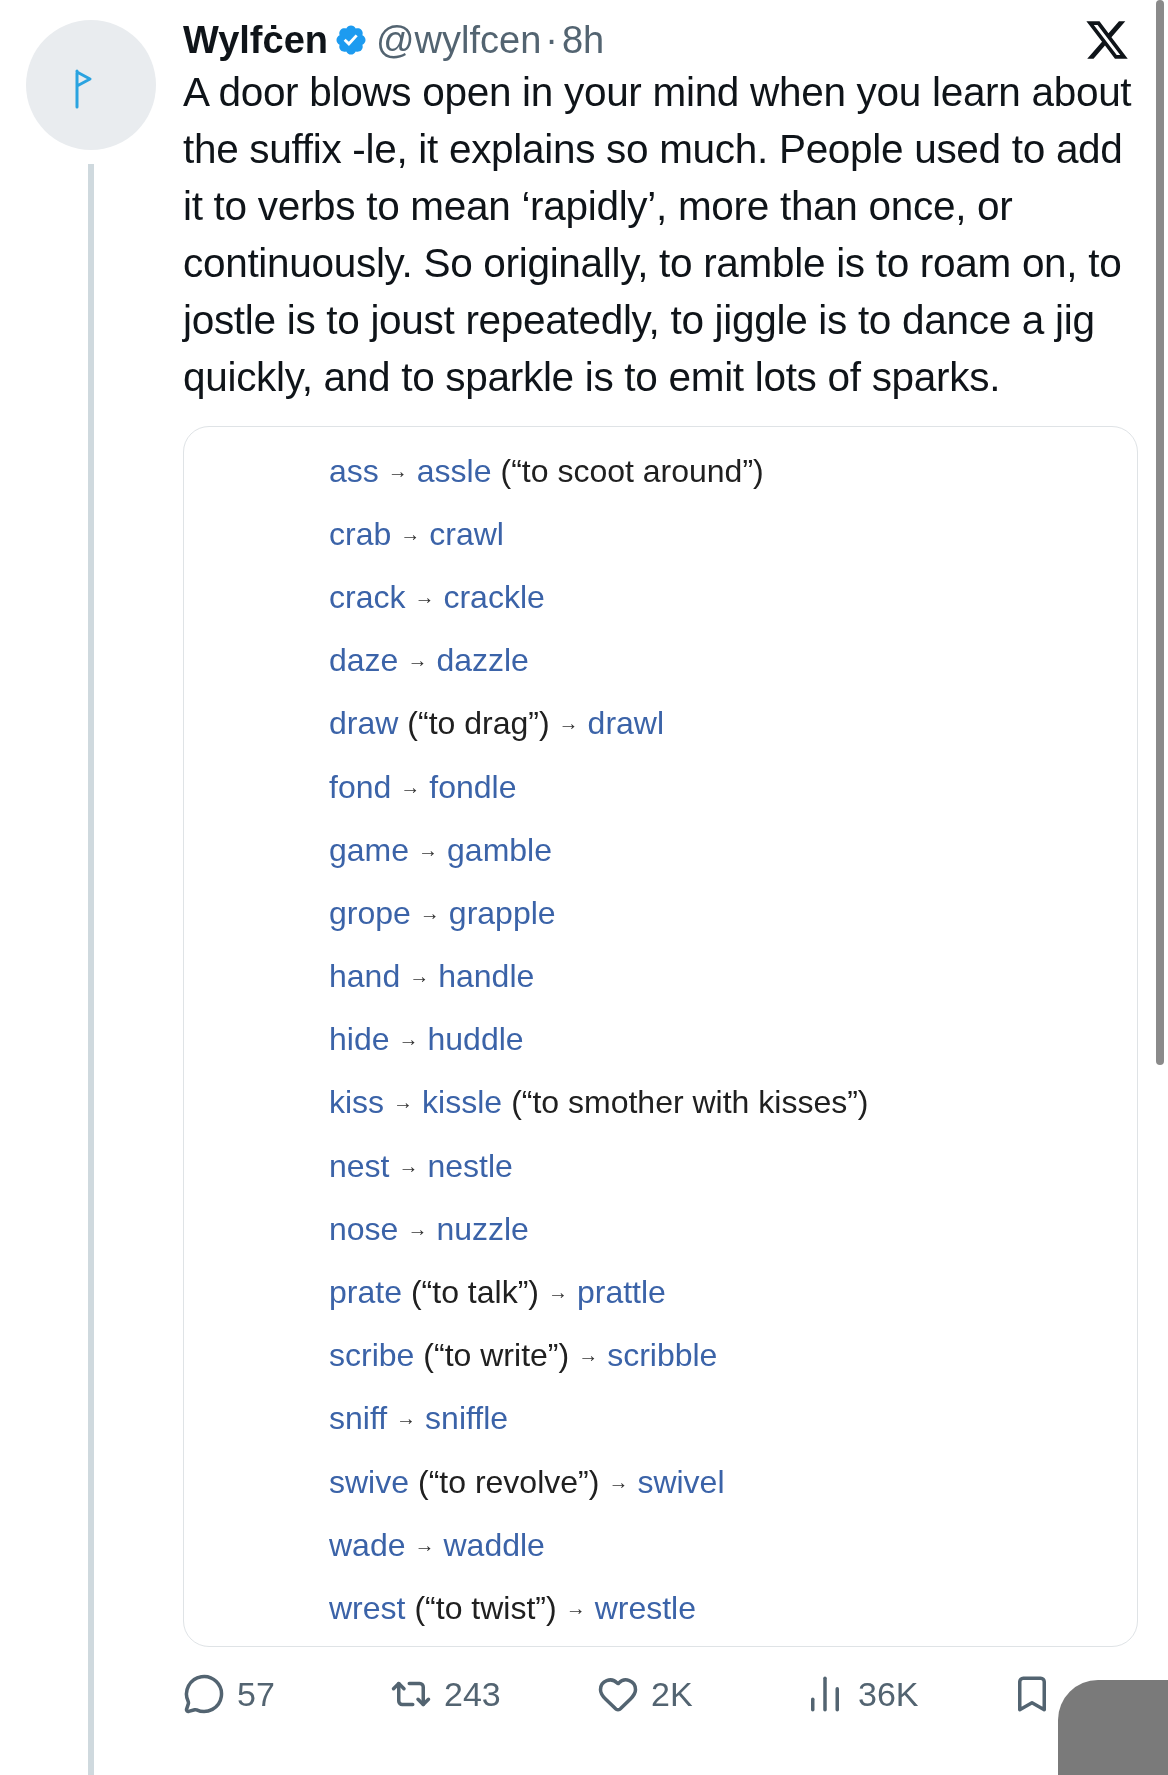 The height and width of the screenshot is (1775, 1168). Describe the element at coordinates (486, 976) in the screenshot. I see `word: handle` at that location.